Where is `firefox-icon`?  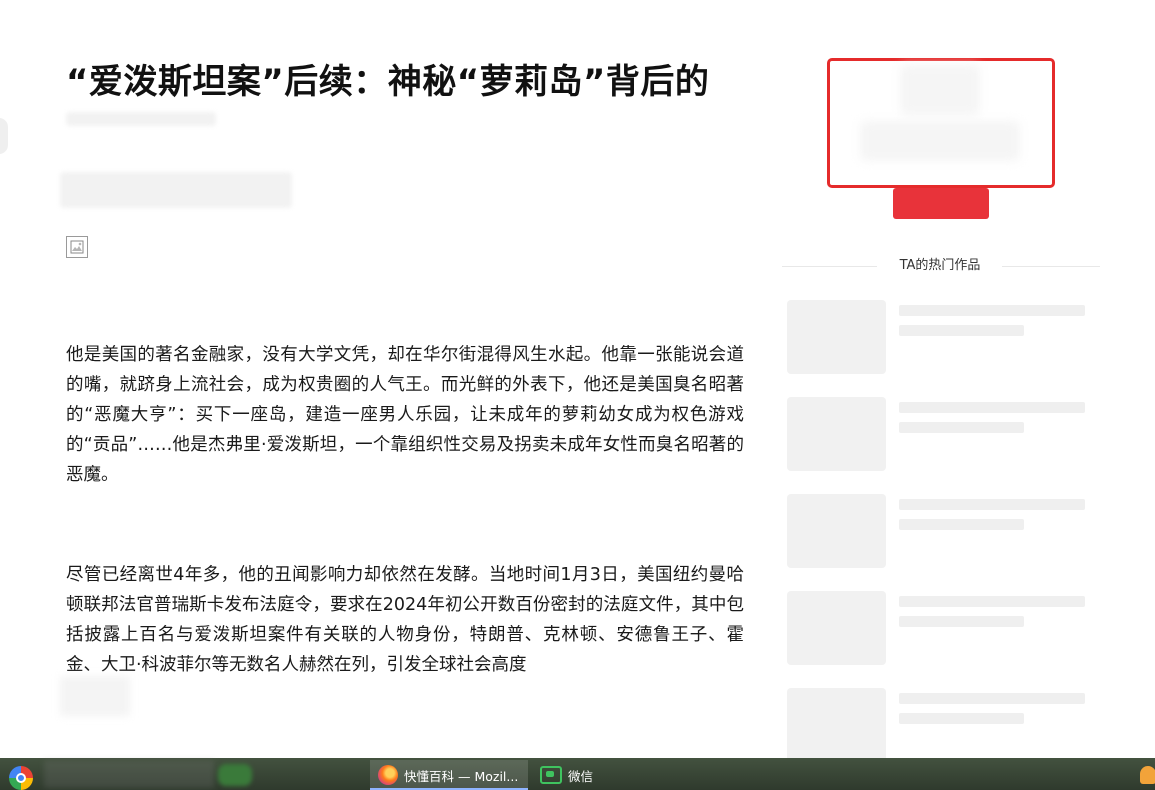 firefox-icon is located at coordinates (388, 775).